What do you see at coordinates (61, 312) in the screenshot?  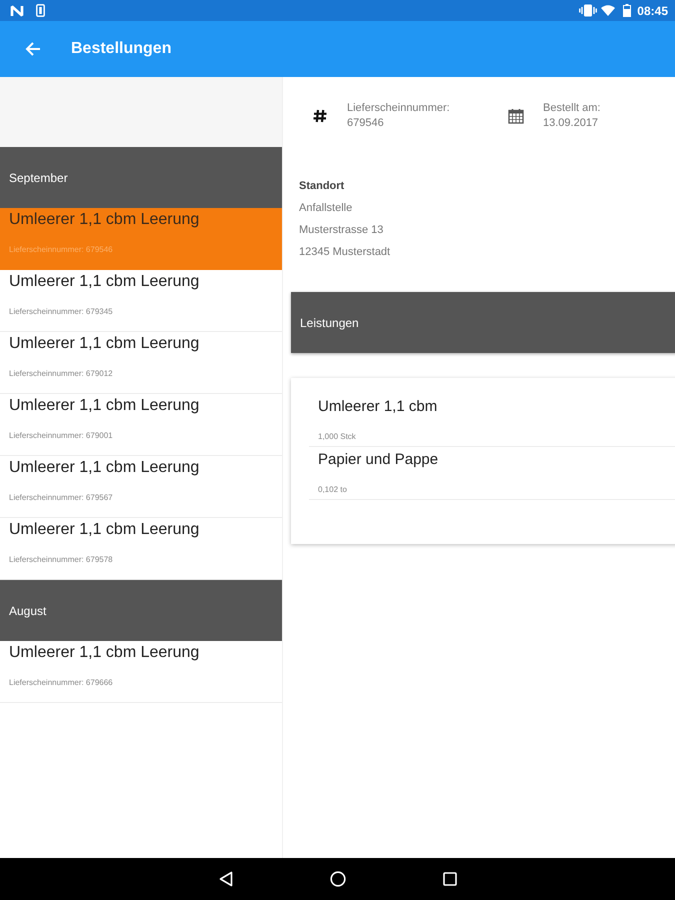 I see `delivery-note-number: Lieferscheinnummer: 679345` at bounding box center [61, 312].